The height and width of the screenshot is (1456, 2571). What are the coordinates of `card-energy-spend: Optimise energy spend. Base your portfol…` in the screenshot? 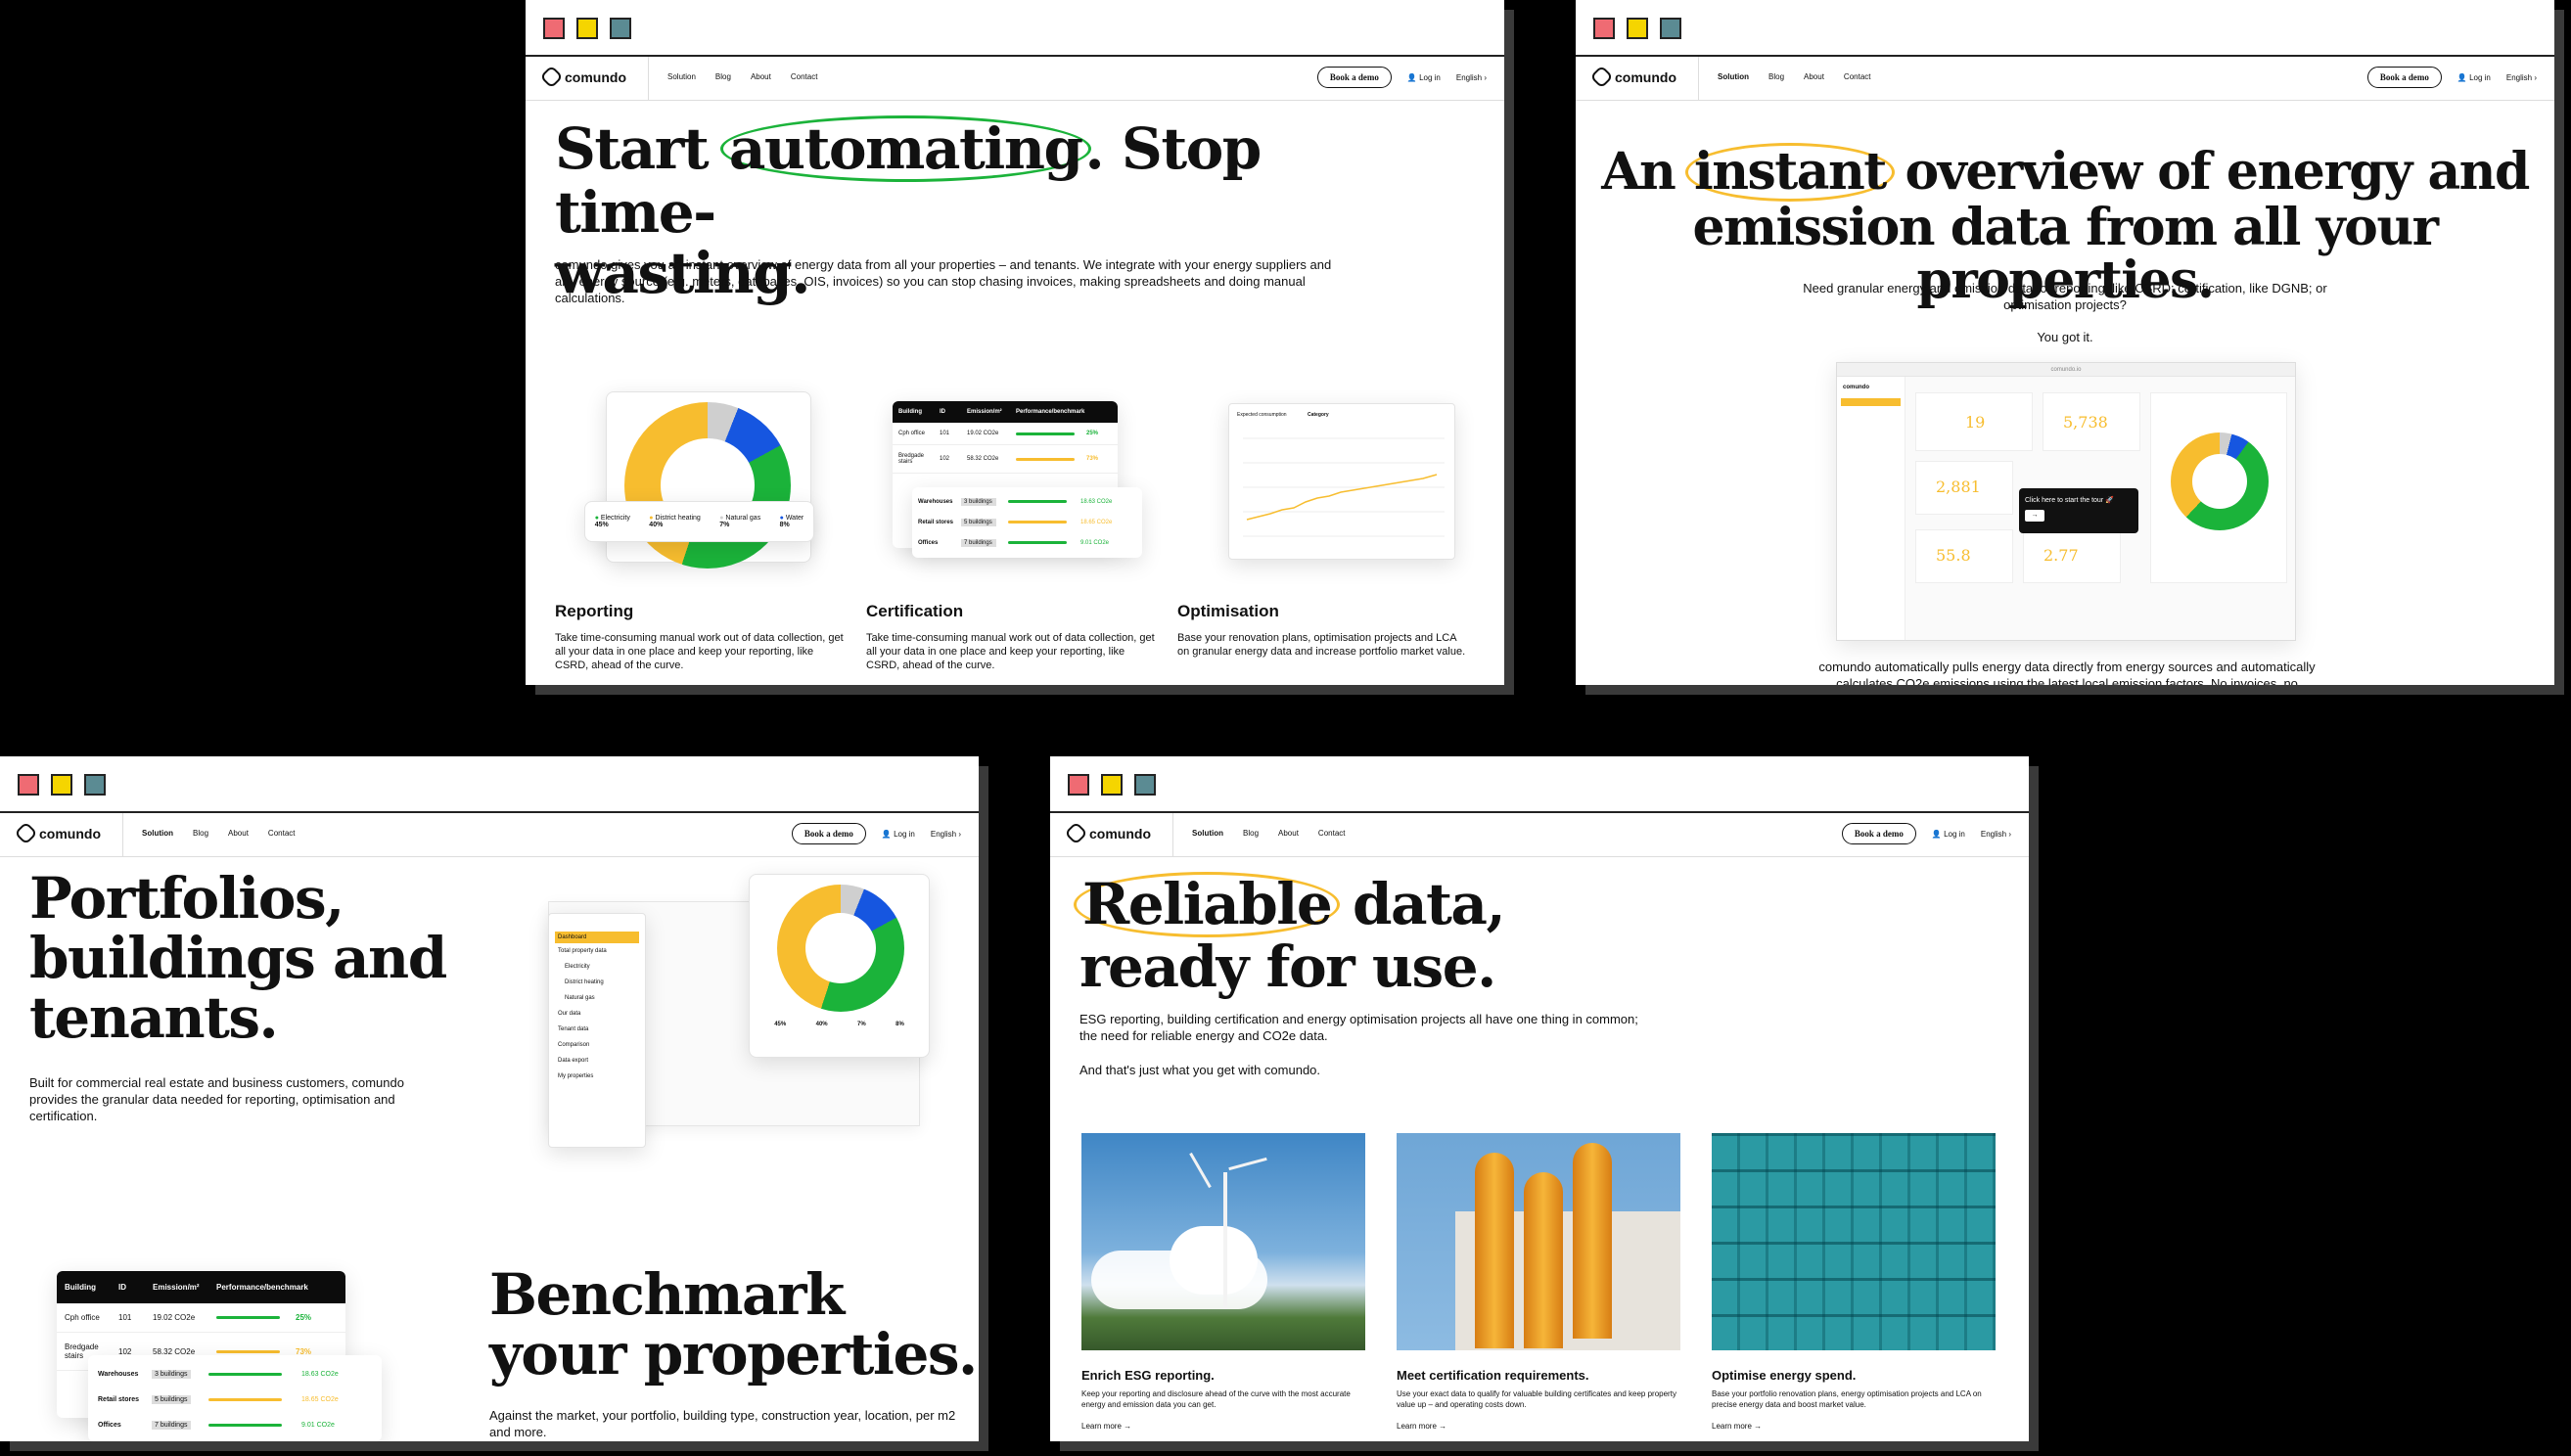 It's located at (1854, 1399).